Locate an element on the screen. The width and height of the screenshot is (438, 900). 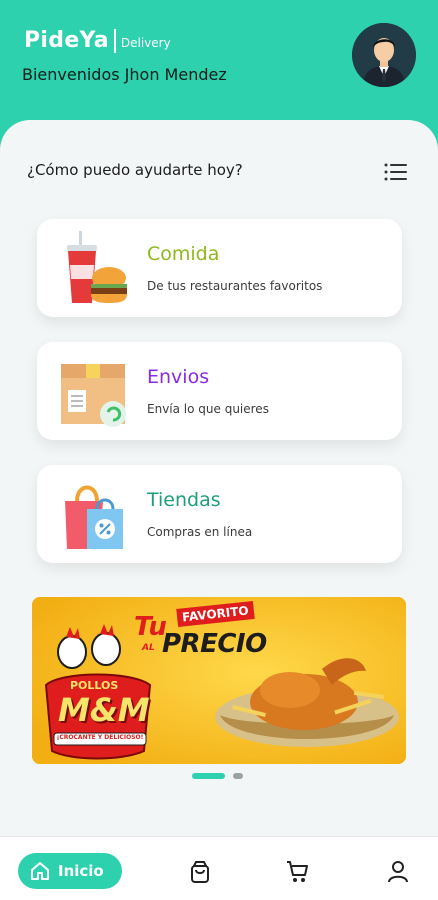
nav-cart-button is located at coordinates (298, 872).